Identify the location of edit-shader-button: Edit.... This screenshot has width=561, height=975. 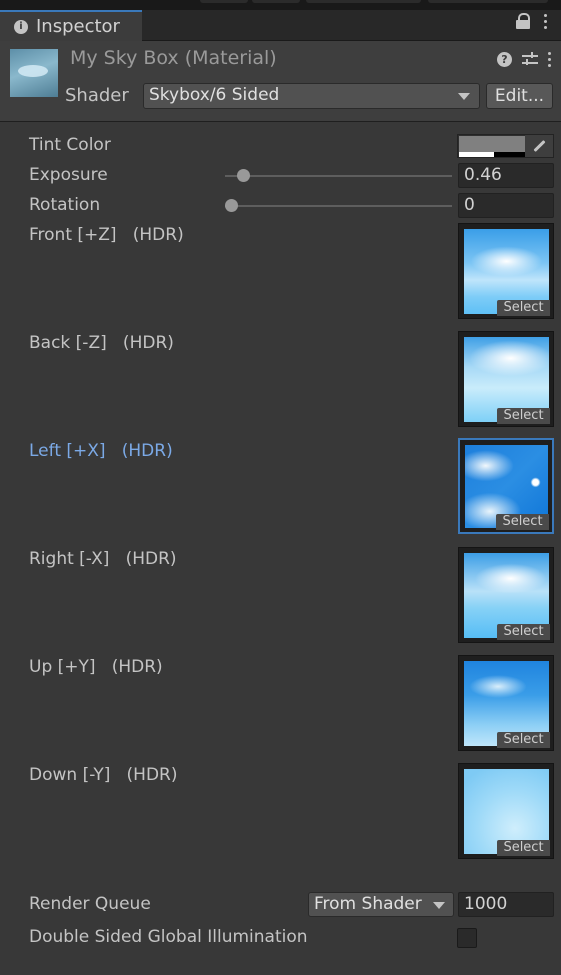
(519, 96).